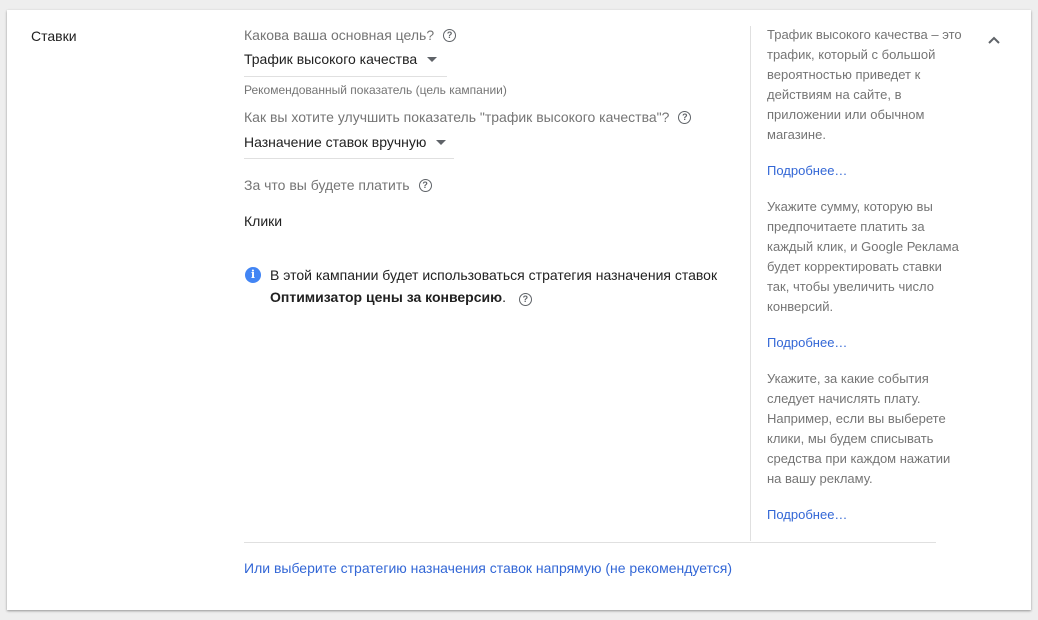  Describe the element at coordinates (54, 36) in the screenshot. I see `section-title: Ставки` at that location.